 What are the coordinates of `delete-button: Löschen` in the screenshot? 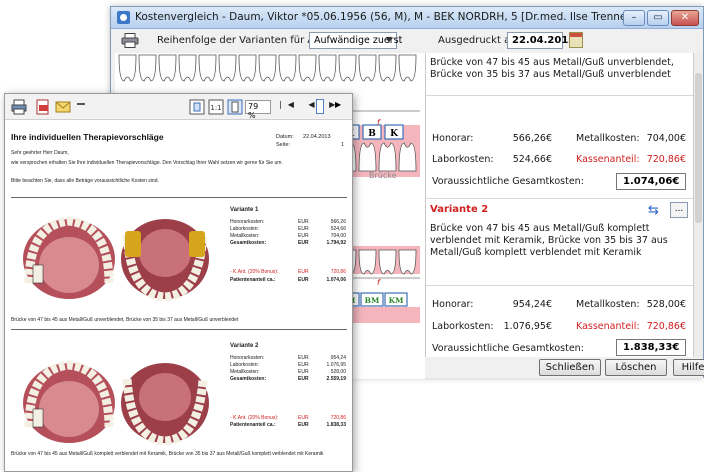 It's located at (636, 367).